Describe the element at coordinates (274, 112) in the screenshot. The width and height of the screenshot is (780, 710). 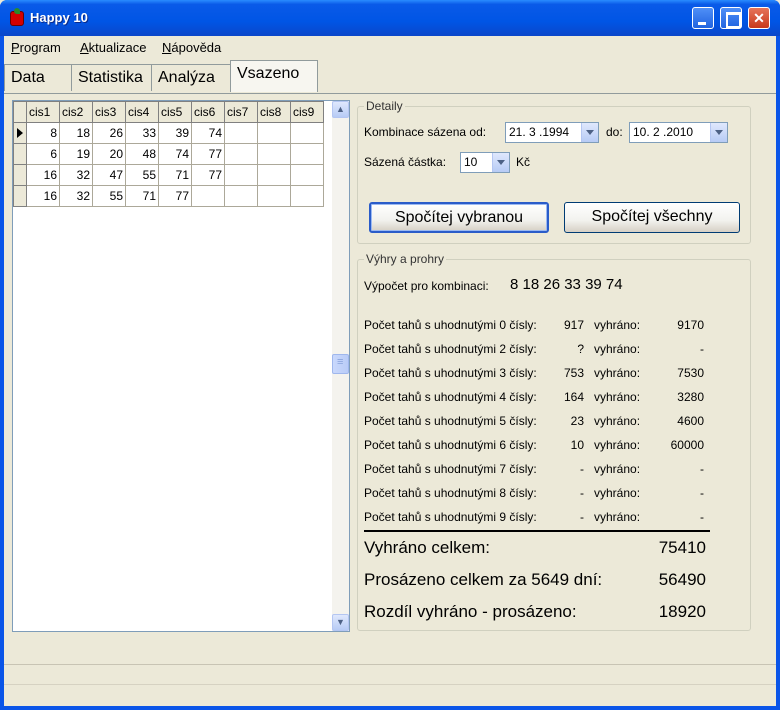
I see `column-header: cis8` at that location.